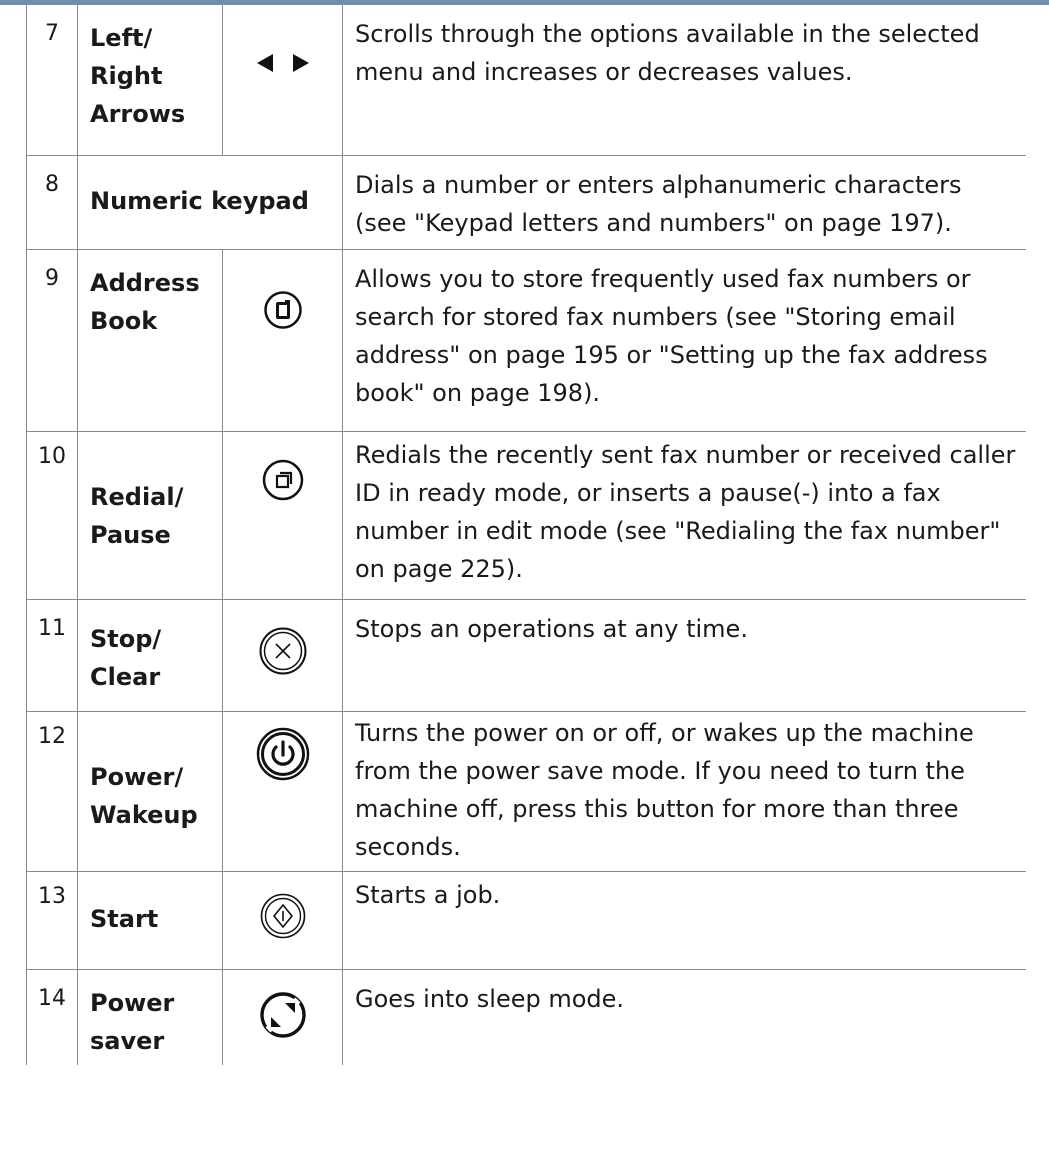 This screenshot has height=1165, width=1049. I want to click on power-saver-icon, so click(282, 1016).